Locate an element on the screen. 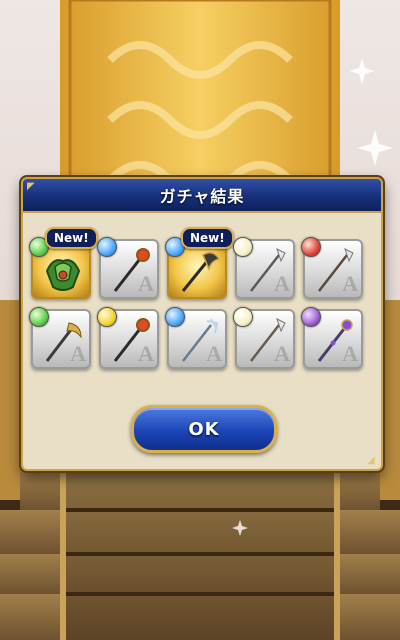  ok-button: OK is located at coordinates (204, 429).